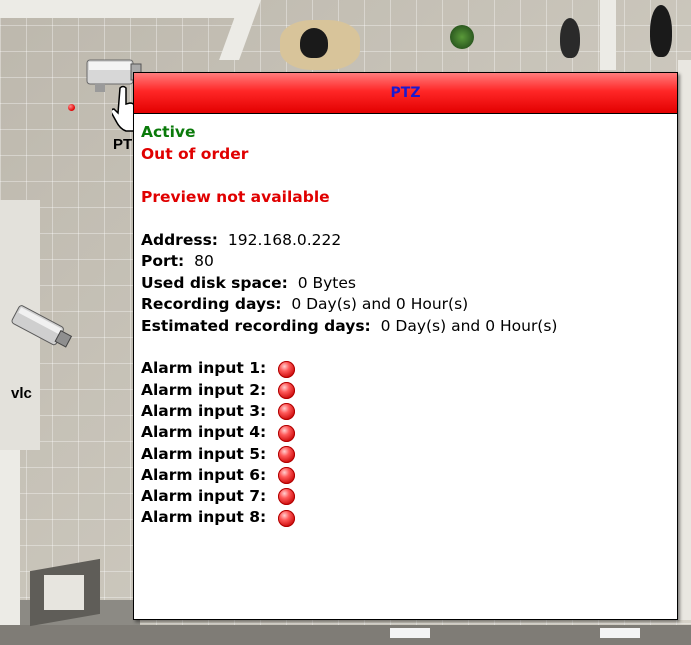 This screenshot has height=645, width=691. Describe the element at coordinates (405, 93) in the screenshot. I see `popup-title: PTZ` at that location.